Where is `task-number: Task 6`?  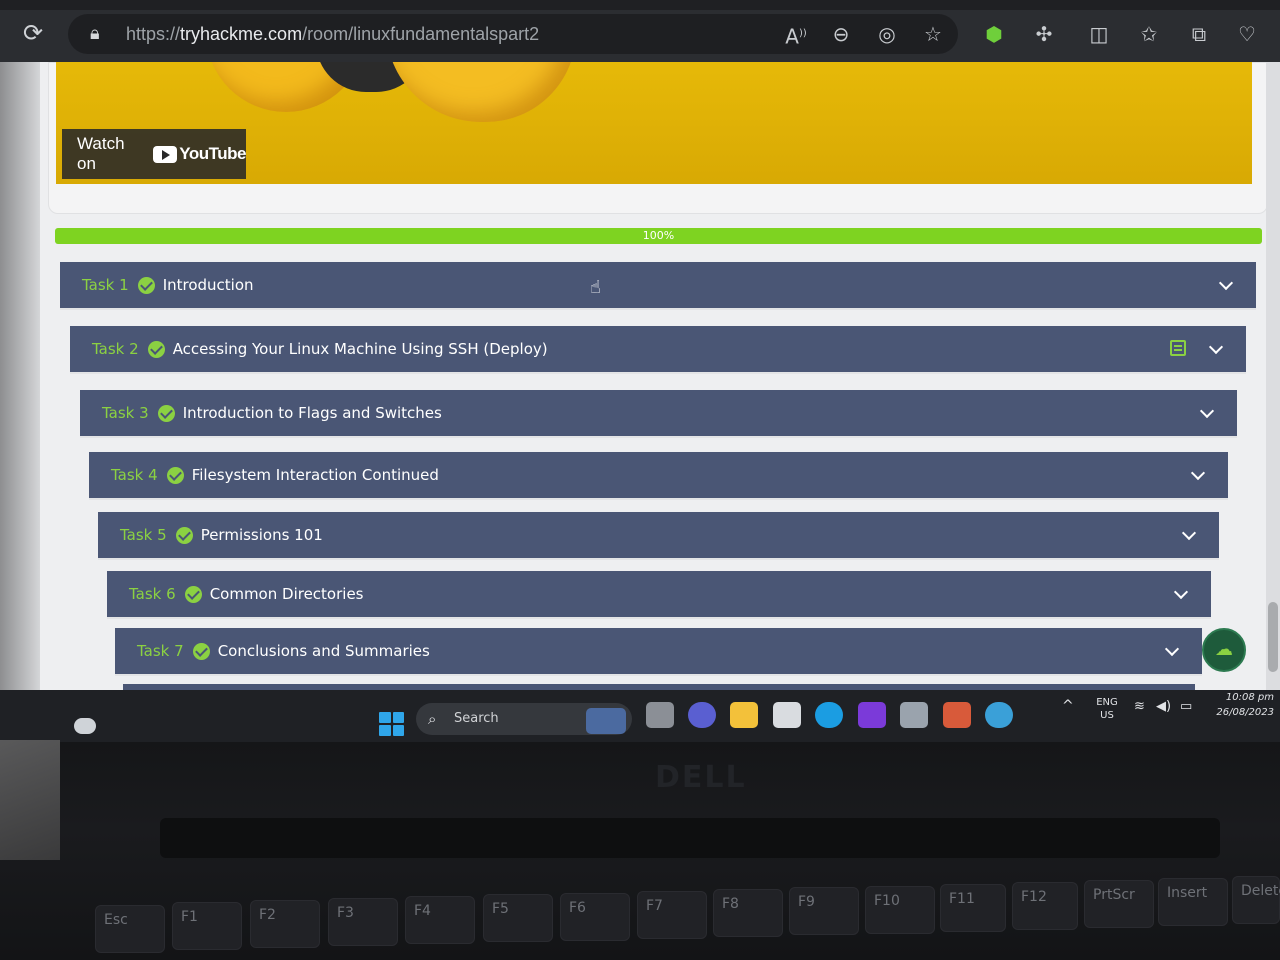 task-number: Task 6 is located at coordinates (152, 594).